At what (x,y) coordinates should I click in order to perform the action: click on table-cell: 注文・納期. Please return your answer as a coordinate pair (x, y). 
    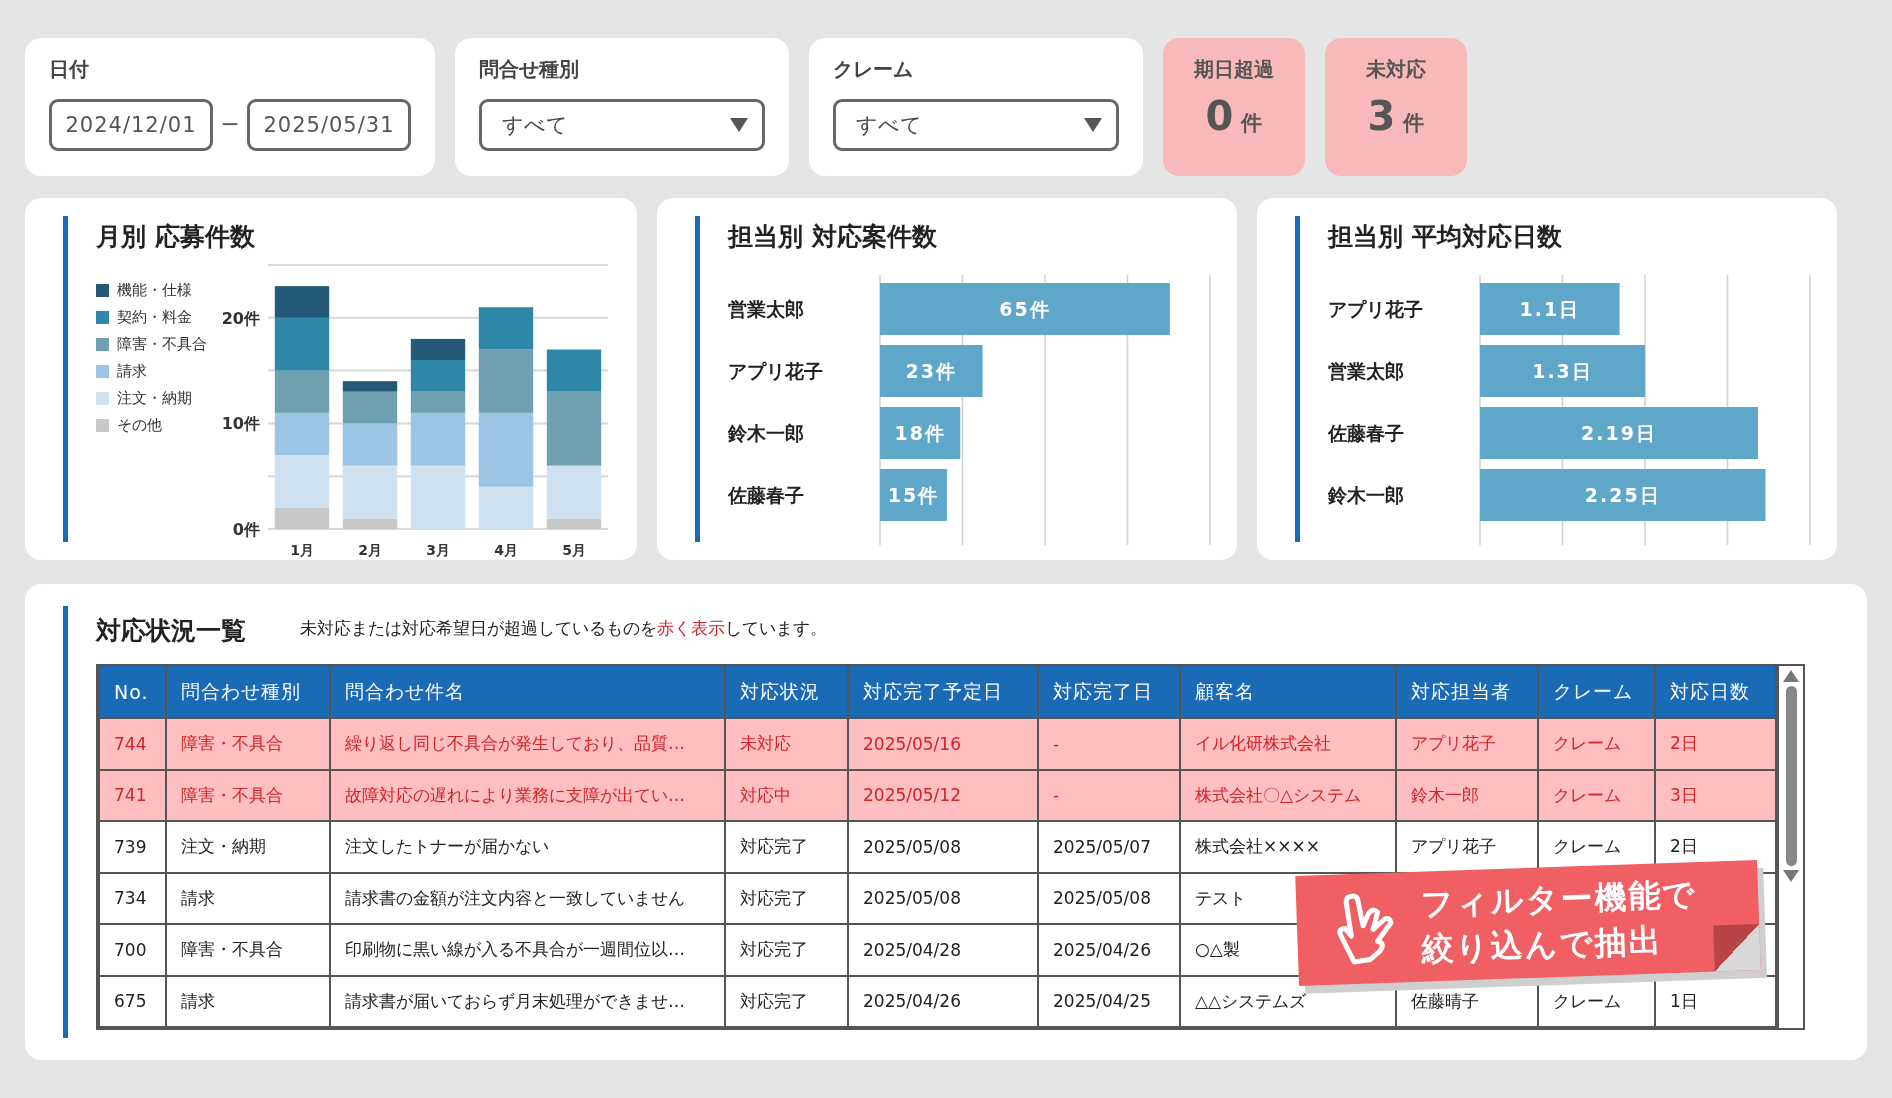
    Looking at the image, I should click on (248, 847).